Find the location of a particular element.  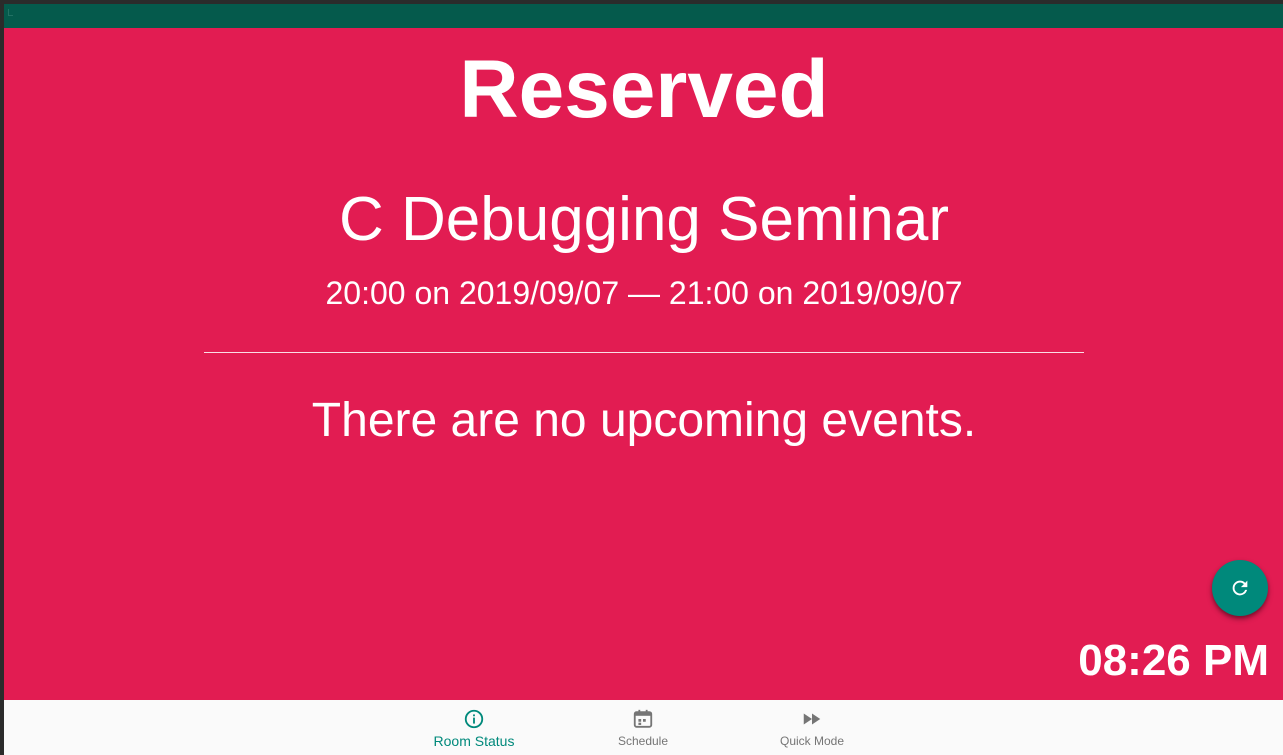

nav-item-quick-mode: Quick Mode is located at coordinates (812, 727).